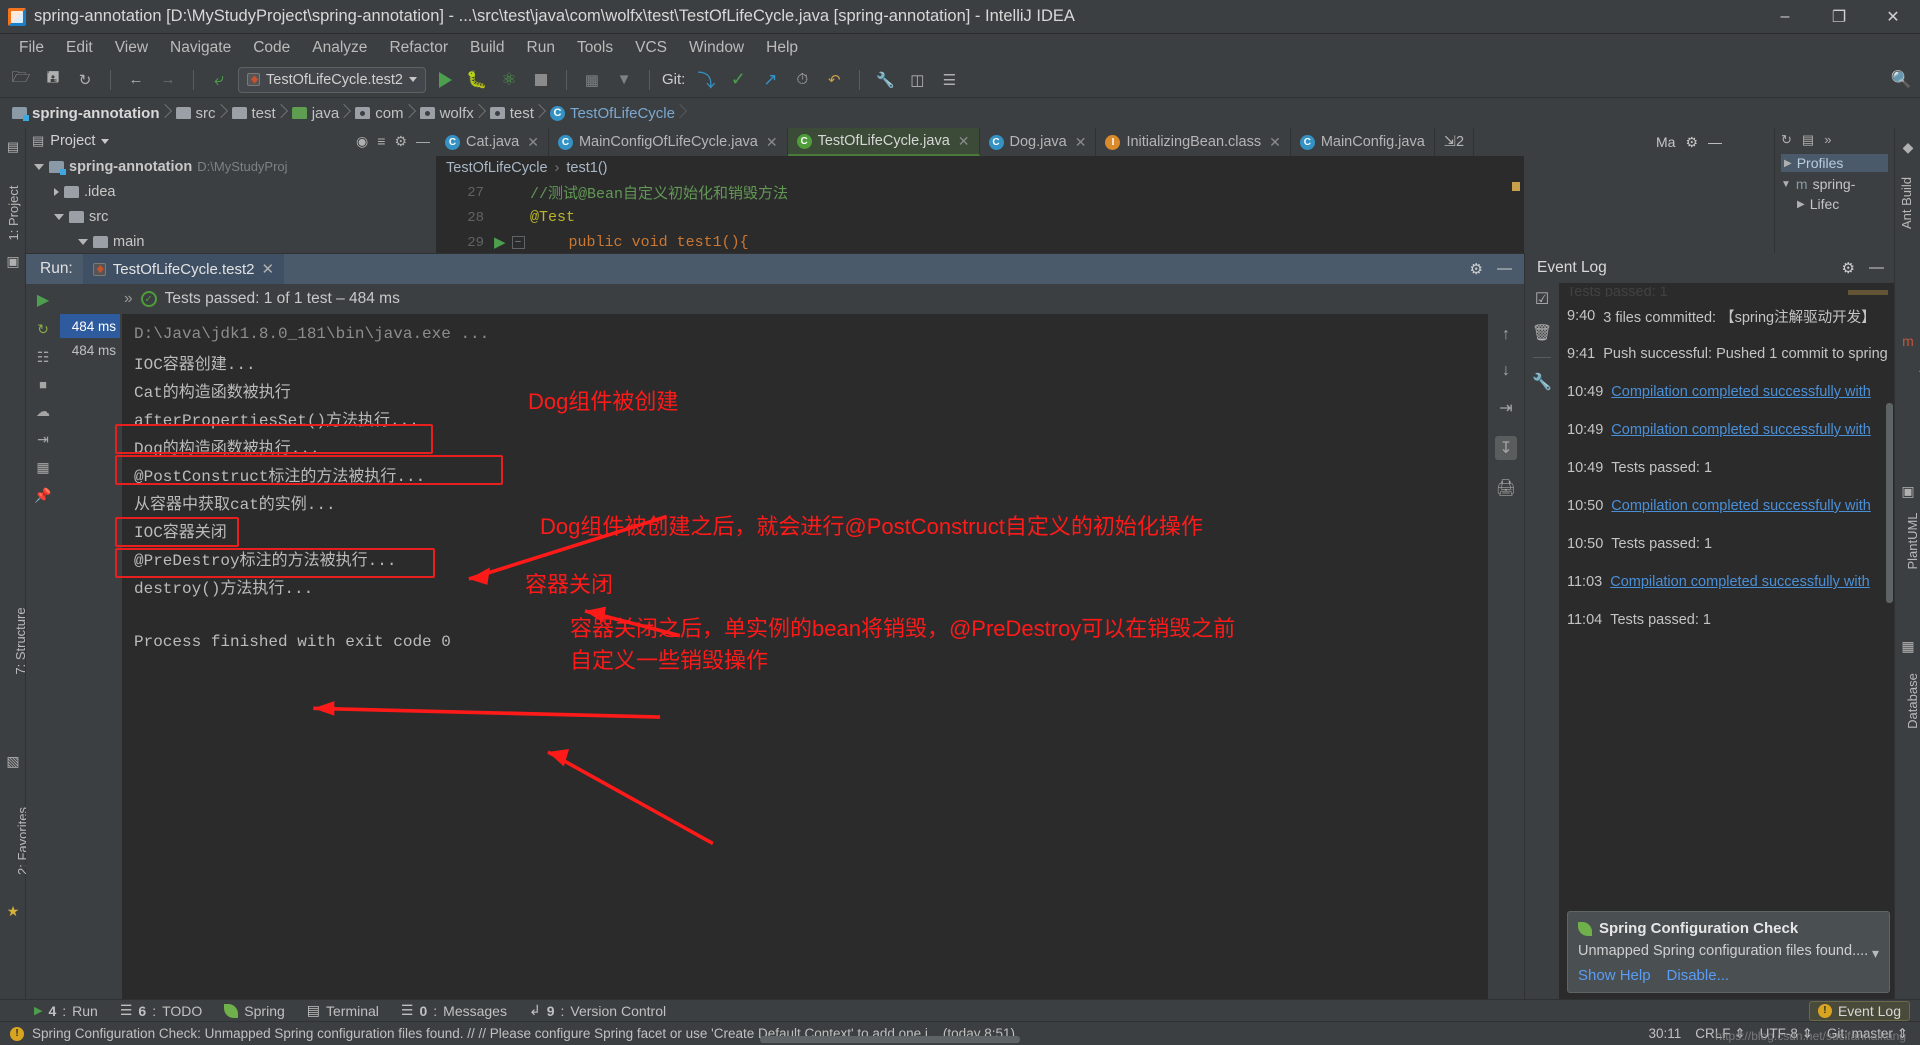 This screenshot has height=1045, width=1920. Describe the element at coordinates (770, 80) in the screenshot. I see `vcs-push-icon: ↗` at that location.